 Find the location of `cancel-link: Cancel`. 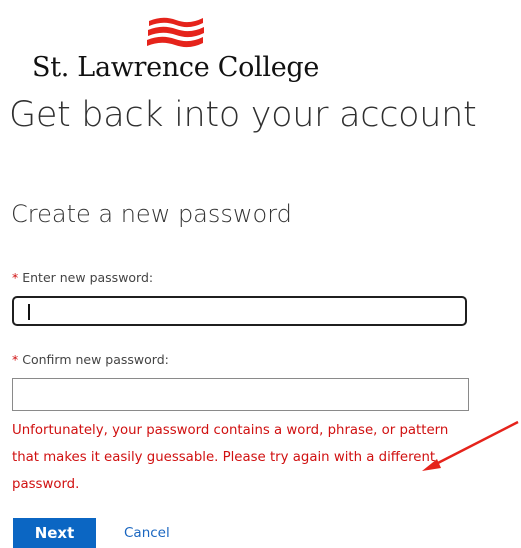

cancel-link: Cancel is located at coordinates (147, 533).